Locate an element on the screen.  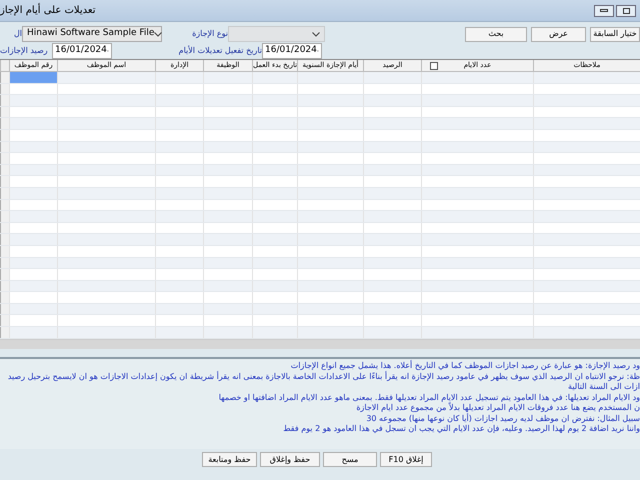
dropdown-value: Hinawi Software Sample File is located at coordinates (90, 33).